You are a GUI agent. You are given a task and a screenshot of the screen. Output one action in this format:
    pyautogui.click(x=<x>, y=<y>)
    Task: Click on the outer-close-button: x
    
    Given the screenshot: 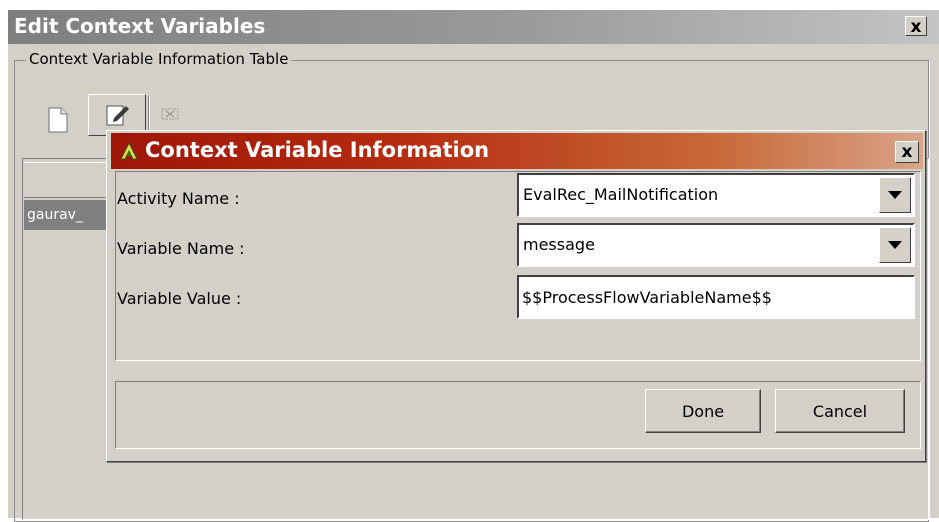 What is the action you would take?
    pyautogui.click(x=916, y=26)
    